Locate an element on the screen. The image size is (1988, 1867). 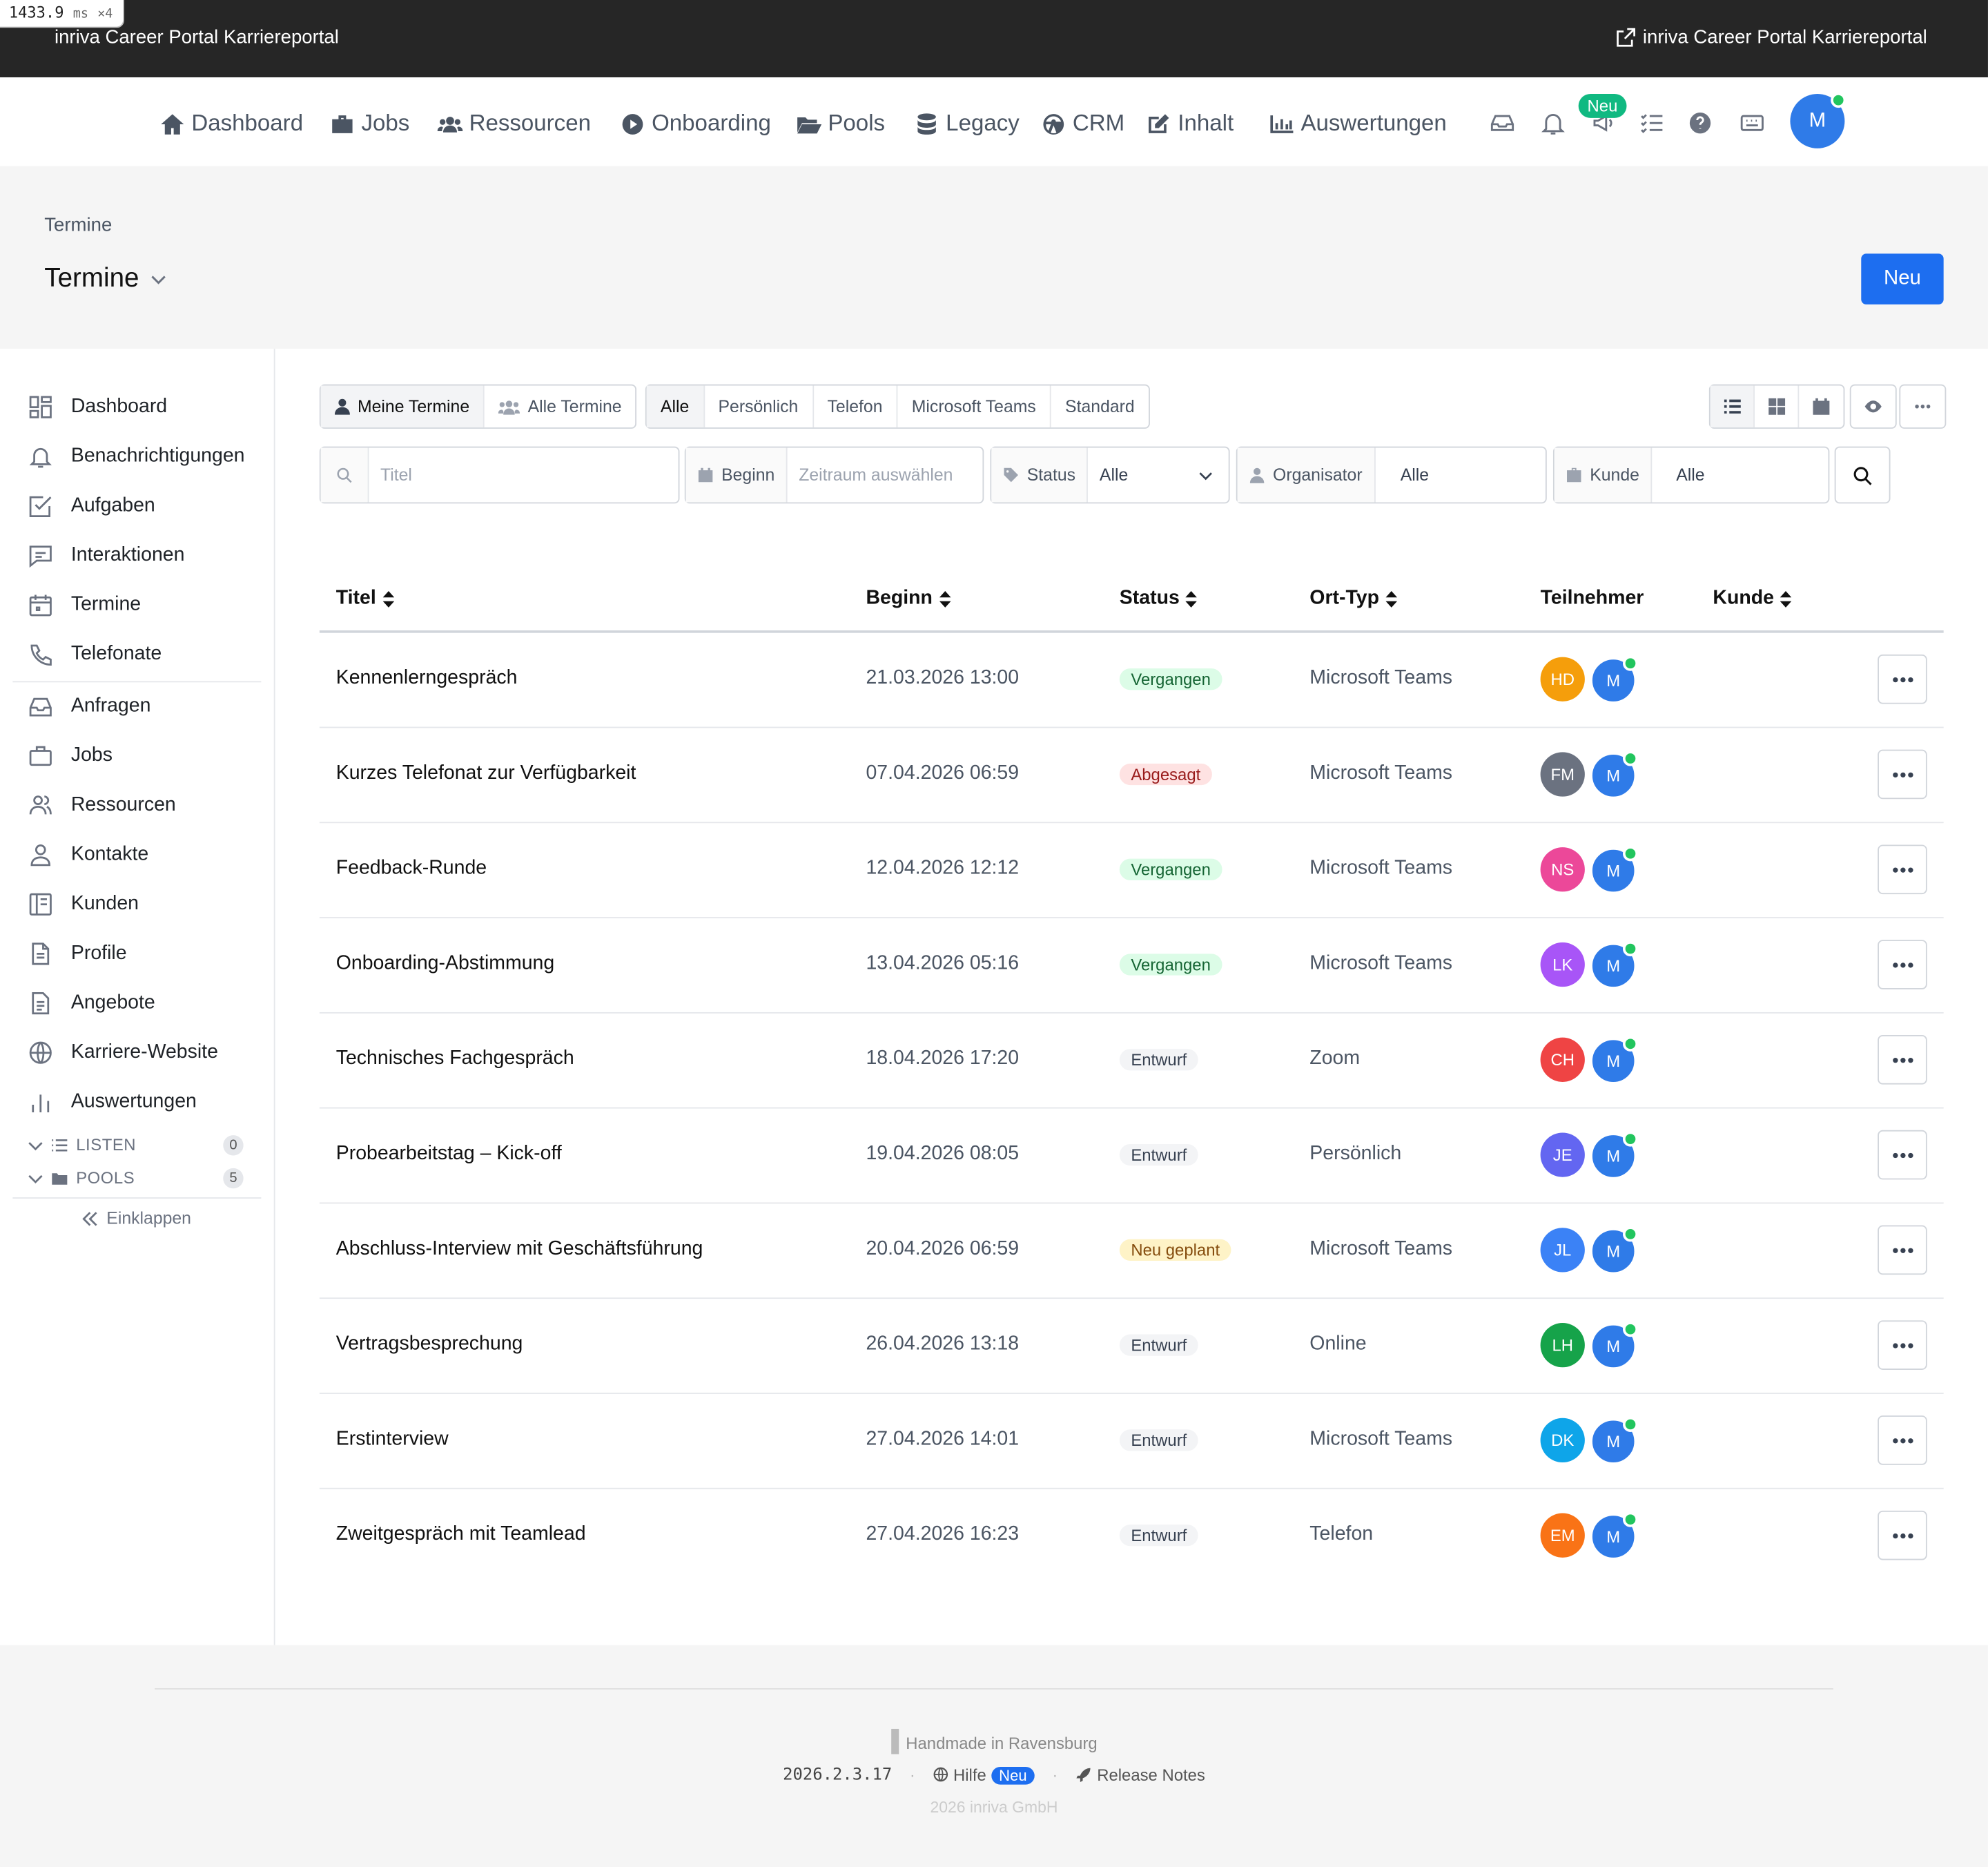
participant-avatar: CH is located at coordinates (1562, 1059).